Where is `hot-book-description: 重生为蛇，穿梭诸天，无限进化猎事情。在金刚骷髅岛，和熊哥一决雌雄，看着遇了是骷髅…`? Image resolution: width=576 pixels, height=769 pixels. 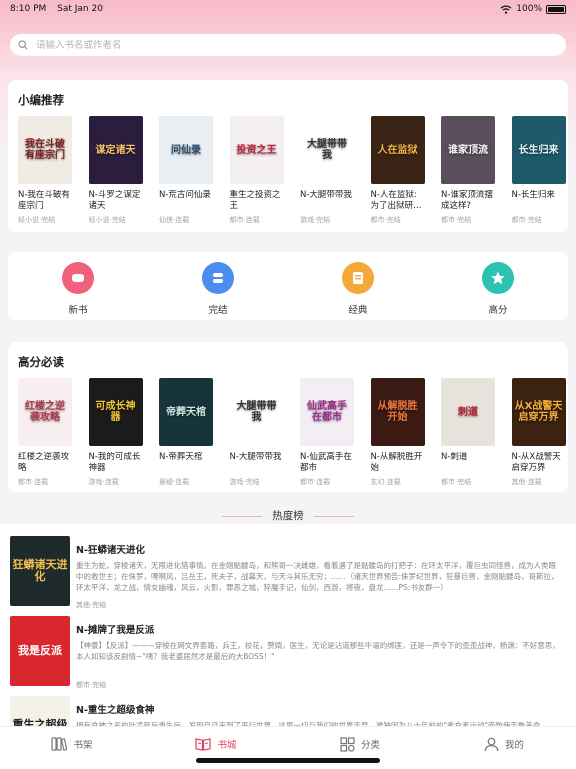
hot-book-description: 重生为蛇，穿梭诸天，无限进化猎事情。在金刚骷髅岛，和熊哥一决雌雄，看着遇了是骷髅… is located at coordinates (317, 576).